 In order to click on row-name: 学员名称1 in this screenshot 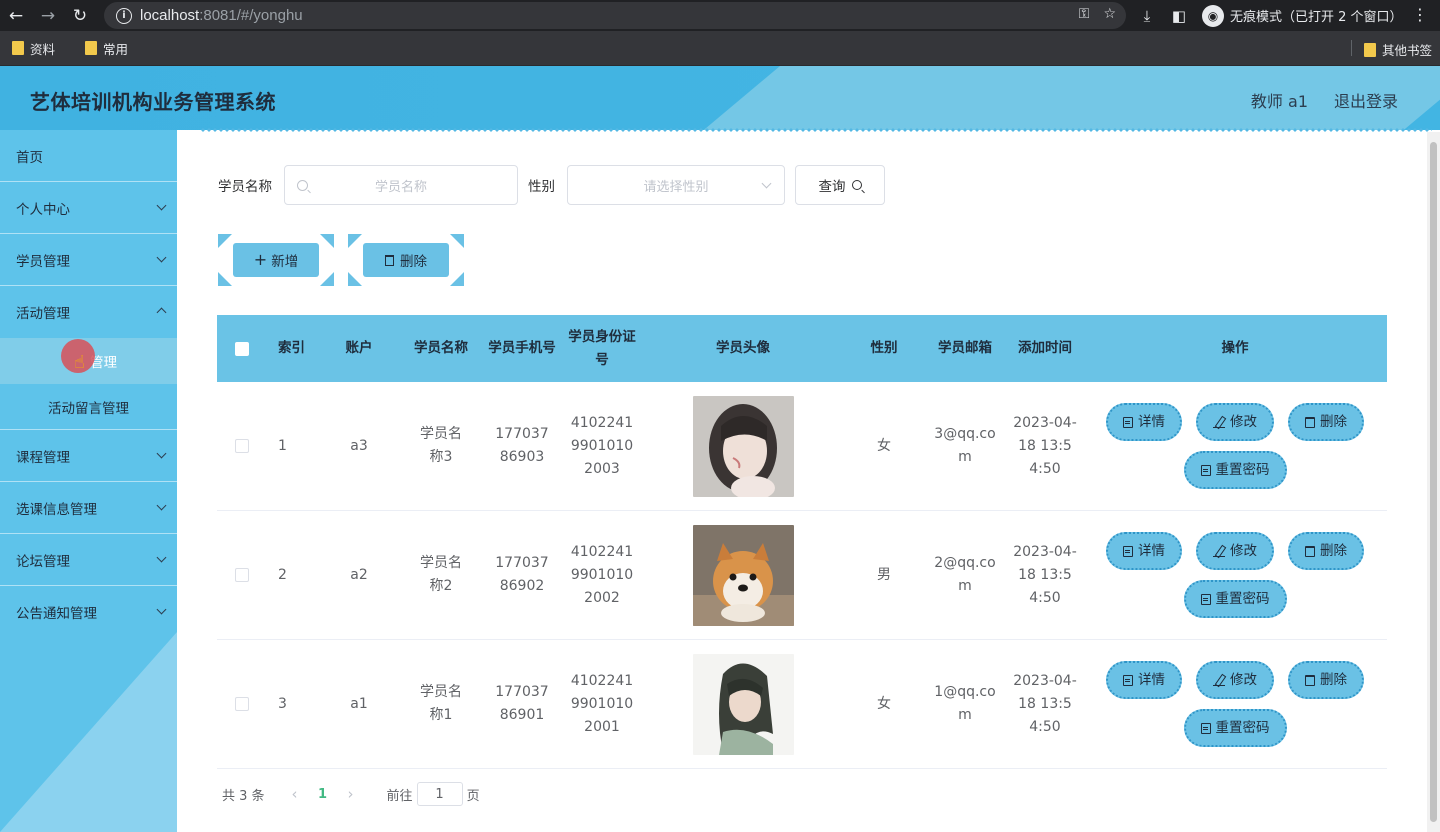, I will do `click(441, 703)`.